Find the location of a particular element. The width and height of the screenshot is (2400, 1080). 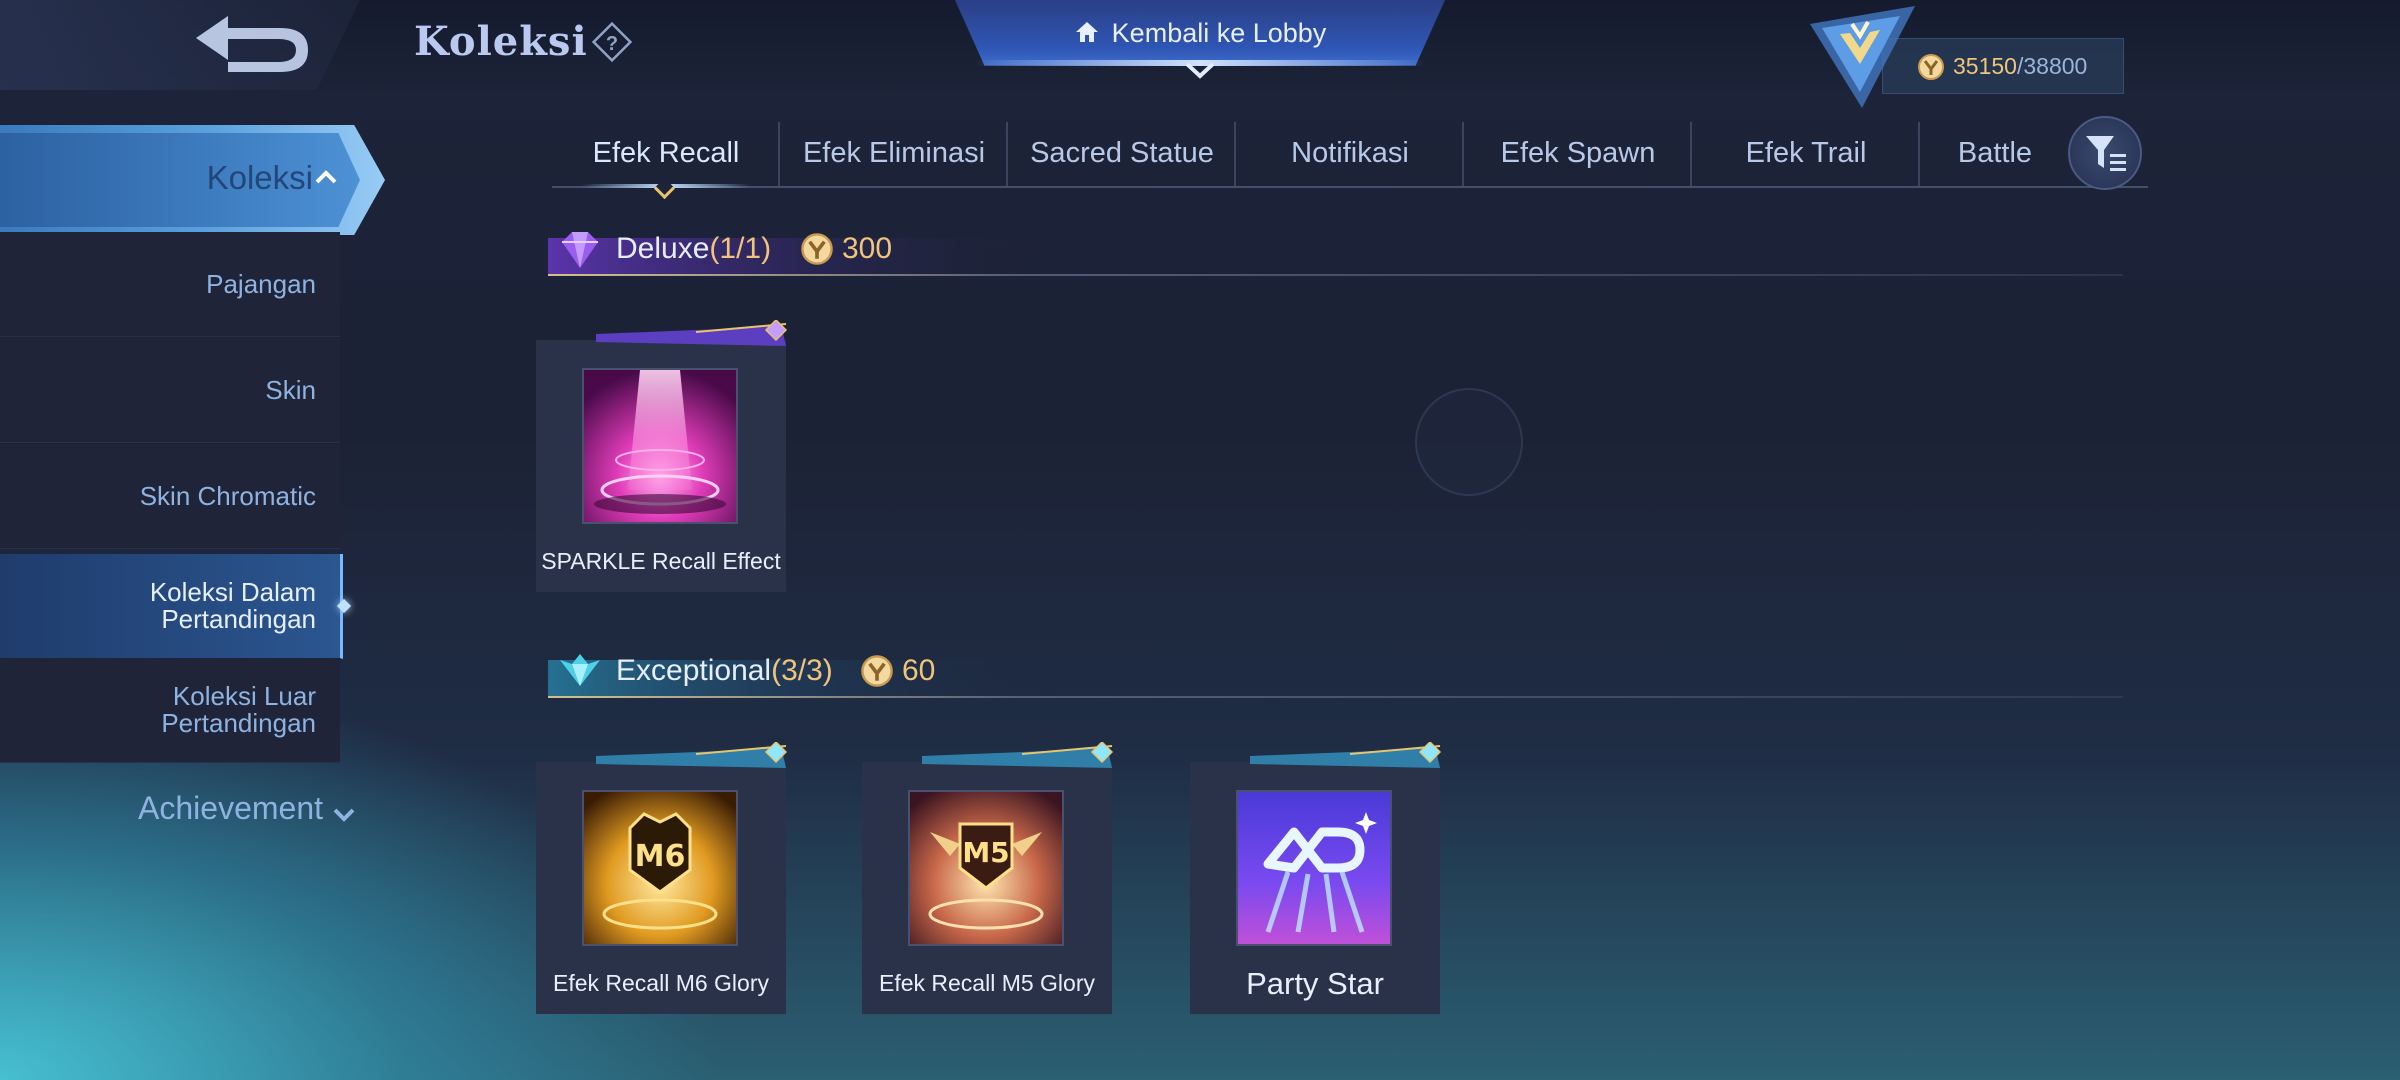

lobby-text: Kembali ke Lobby is located at coordinates (1219, 33).